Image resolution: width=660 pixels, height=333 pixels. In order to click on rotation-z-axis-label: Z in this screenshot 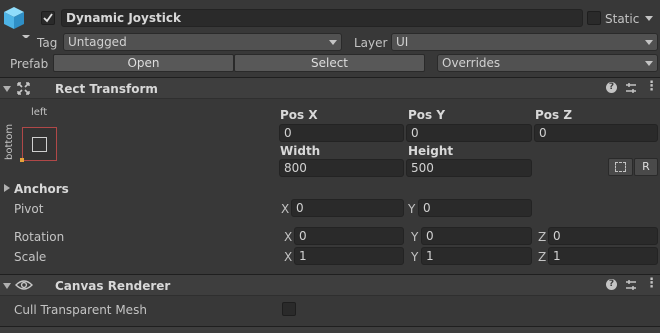, I will do `click(542, 237)`.